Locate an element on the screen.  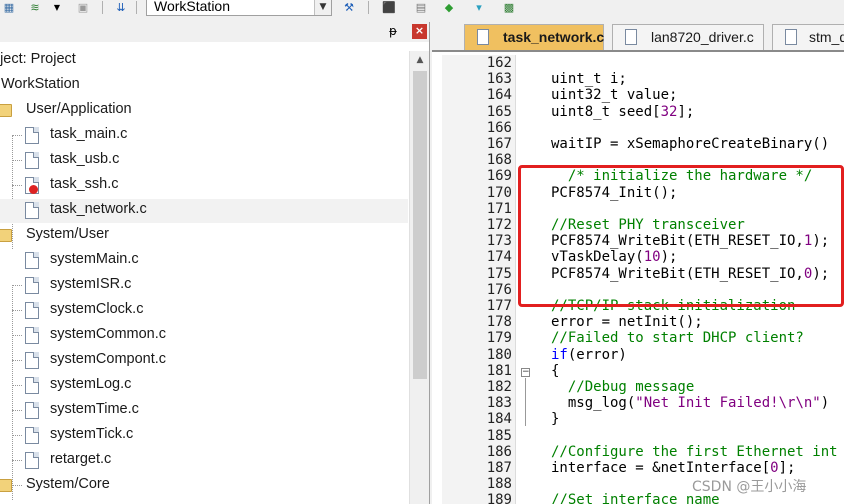
tree-item-label: task_main.c is located at coordinates (89, 134).